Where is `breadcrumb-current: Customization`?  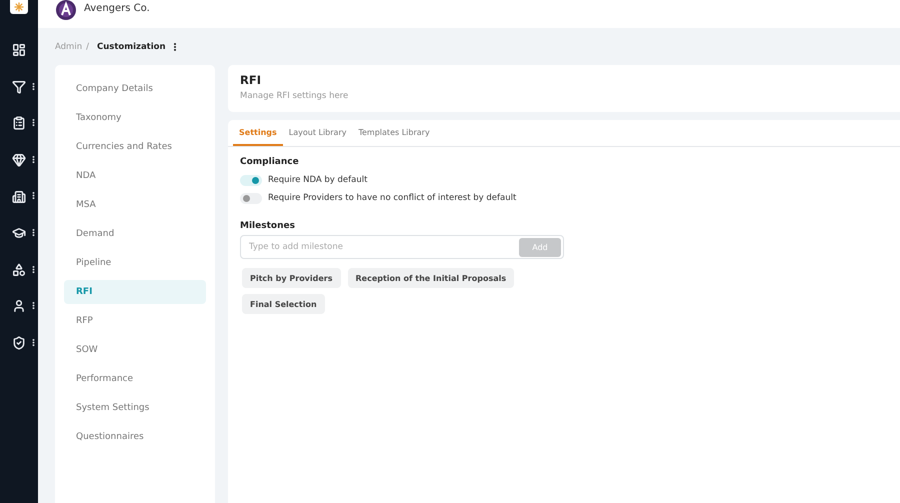
breadcrumb-current: Customization is located at coordinates (131, 47).